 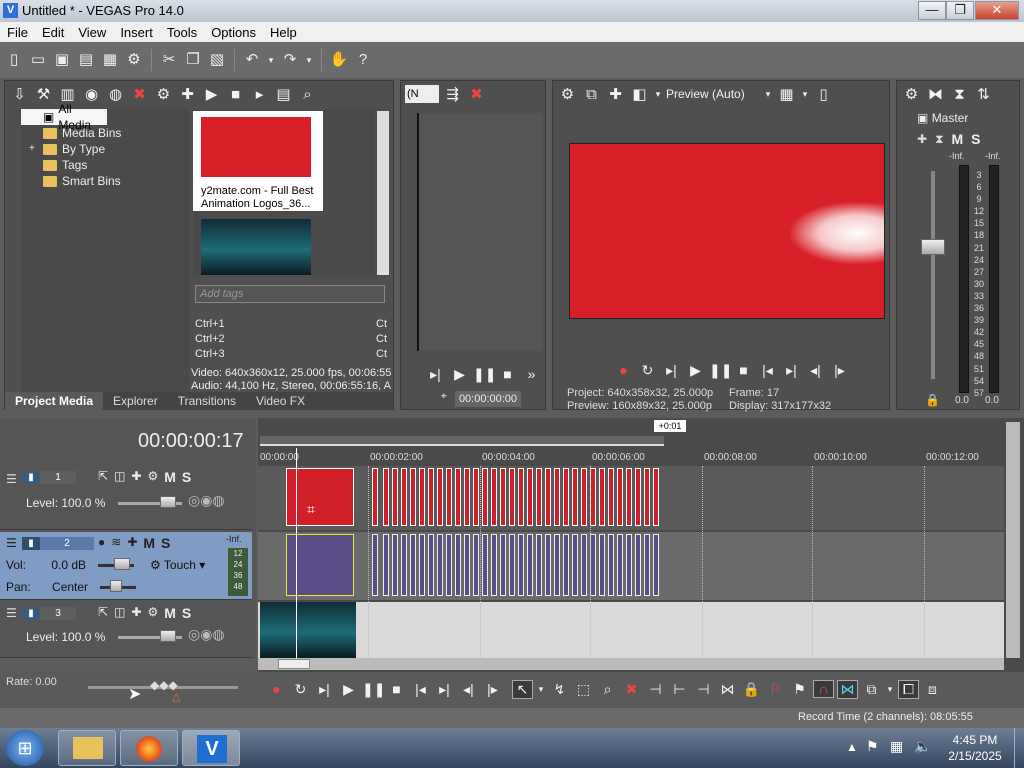 I want to click on audio-track-2-lane, so click(x=631, y=566).